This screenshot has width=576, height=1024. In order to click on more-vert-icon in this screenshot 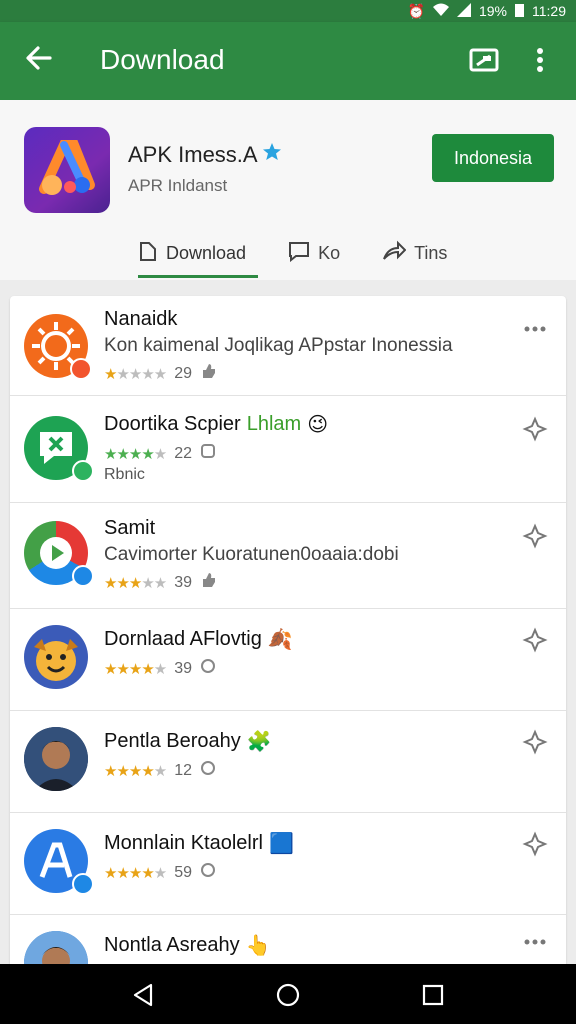, I will do `click(540, 60)`.